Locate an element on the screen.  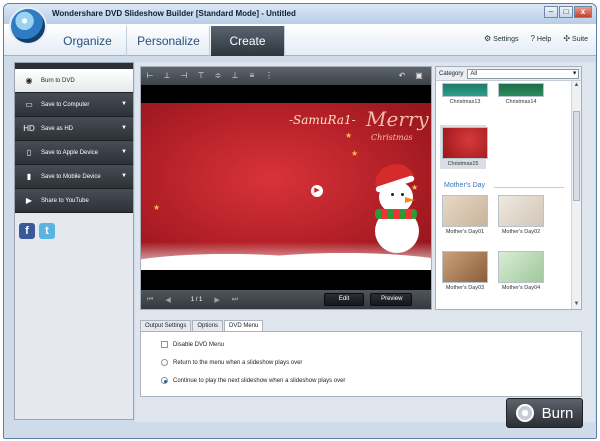
template-label: Mother's Day04 is located at coordinates (521, 288).